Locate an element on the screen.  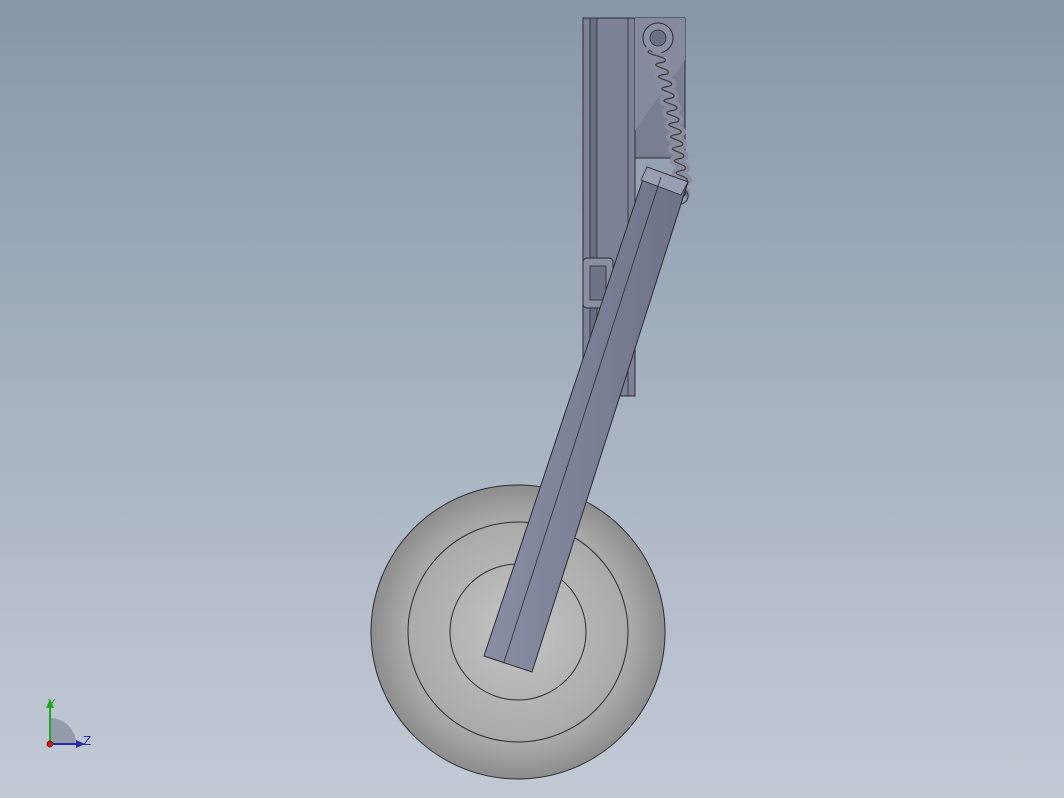
z-axis-label: Z is located at coordinates (87, 741).